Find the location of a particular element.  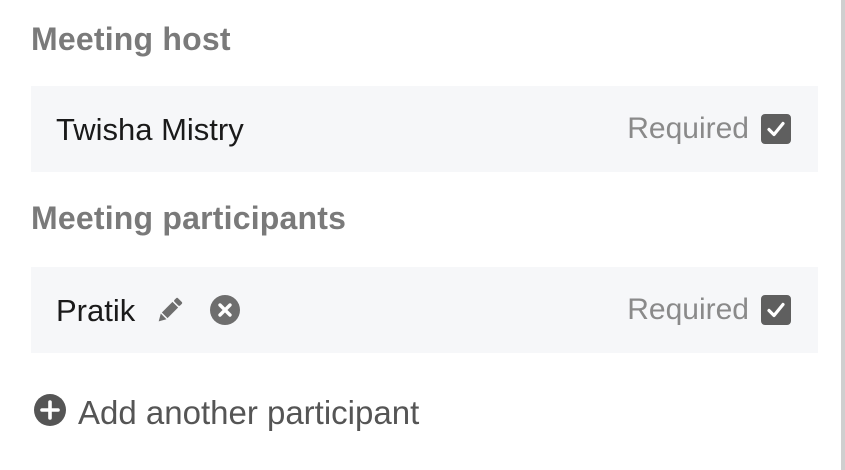

participant-required-toggle: Required is located at coordinates (709, 310).